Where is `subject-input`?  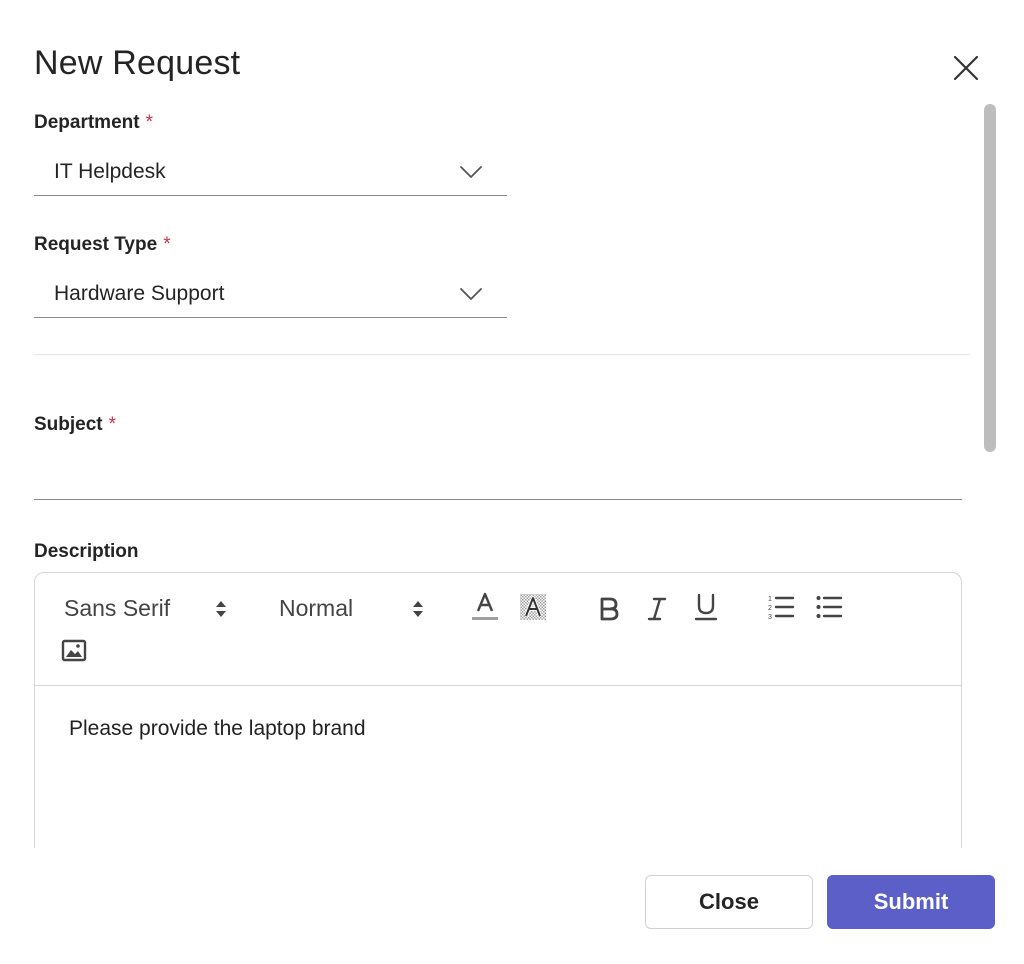
subject-input is located at coordinates (498, 474).